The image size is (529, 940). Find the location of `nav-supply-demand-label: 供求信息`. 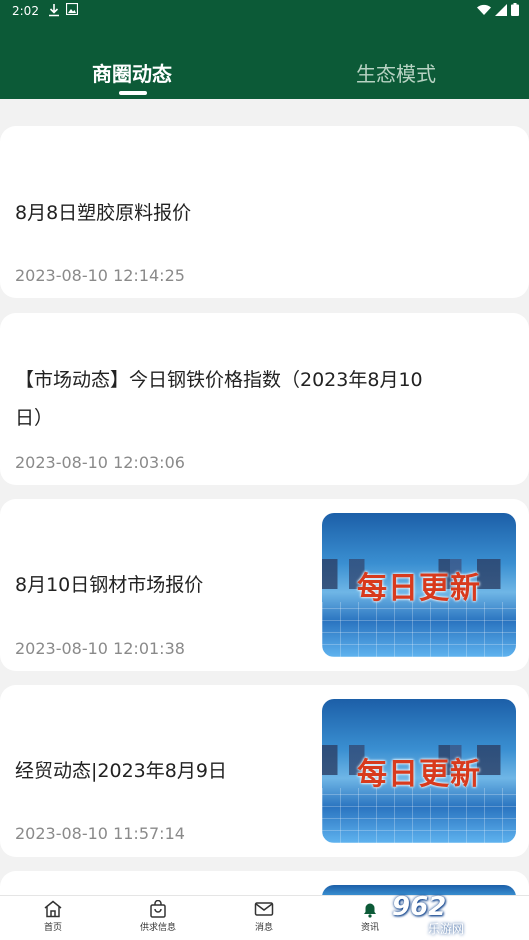

nav-supply-demand-label: 供求信息 is located at coordinates (157, 928).